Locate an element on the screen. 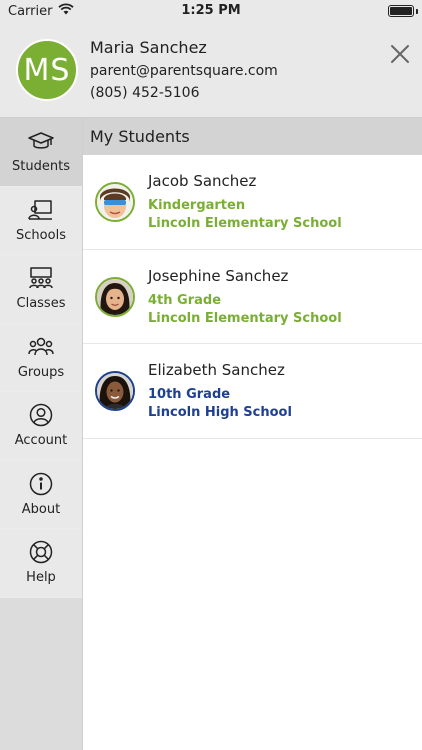  battery-icon is located at coordinates (401, 11).